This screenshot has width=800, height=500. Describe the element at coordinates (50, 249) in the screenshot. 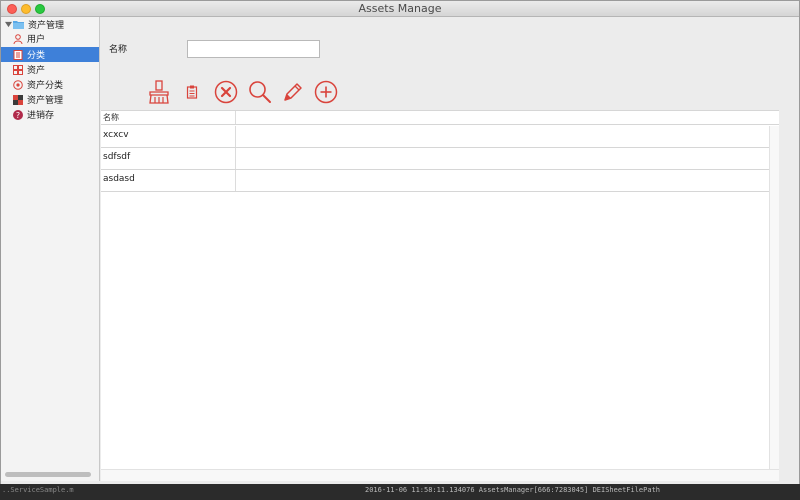

I see `sidebar: 资产管理 用户 分类 资产 资产分类 资产管理 ? 进销存` at that location.